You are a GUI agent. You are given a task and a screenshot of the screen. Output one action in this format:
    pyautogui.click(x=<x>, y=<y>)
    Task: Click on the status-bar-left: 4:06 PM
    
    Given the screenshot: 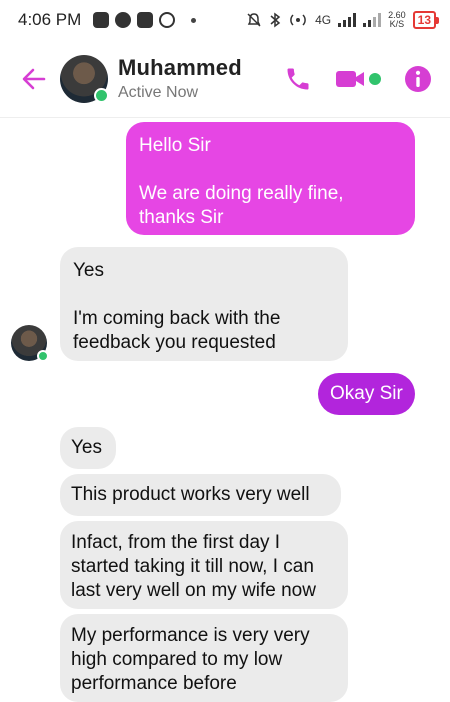 What is the action you would take?
    pyautogui.click(x=107, y=20)
    